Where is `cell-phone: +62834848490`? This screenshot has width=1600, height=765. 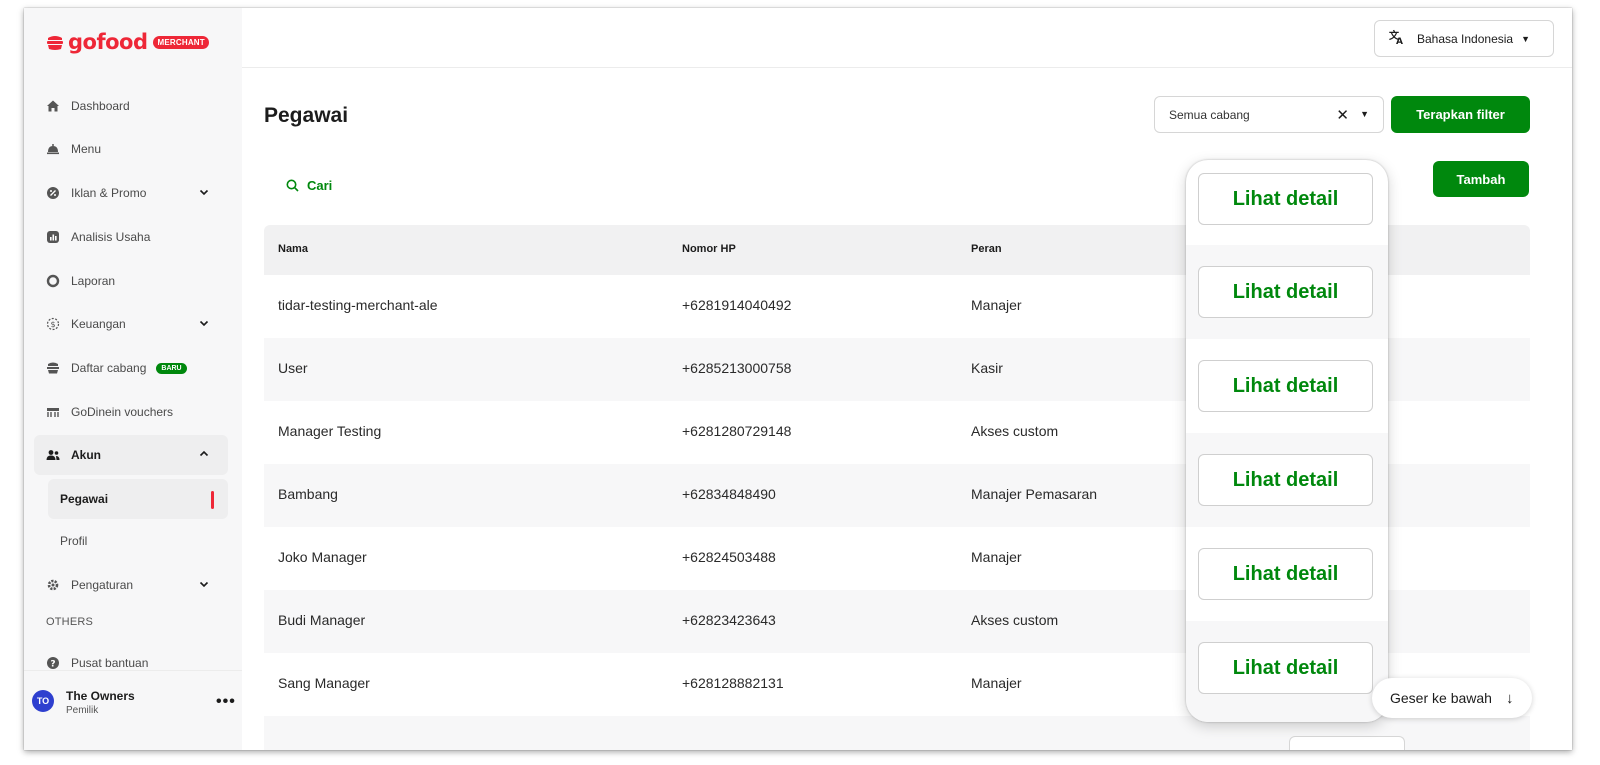 cell-phone: +62834848490 is located at coordinates (729, 494).